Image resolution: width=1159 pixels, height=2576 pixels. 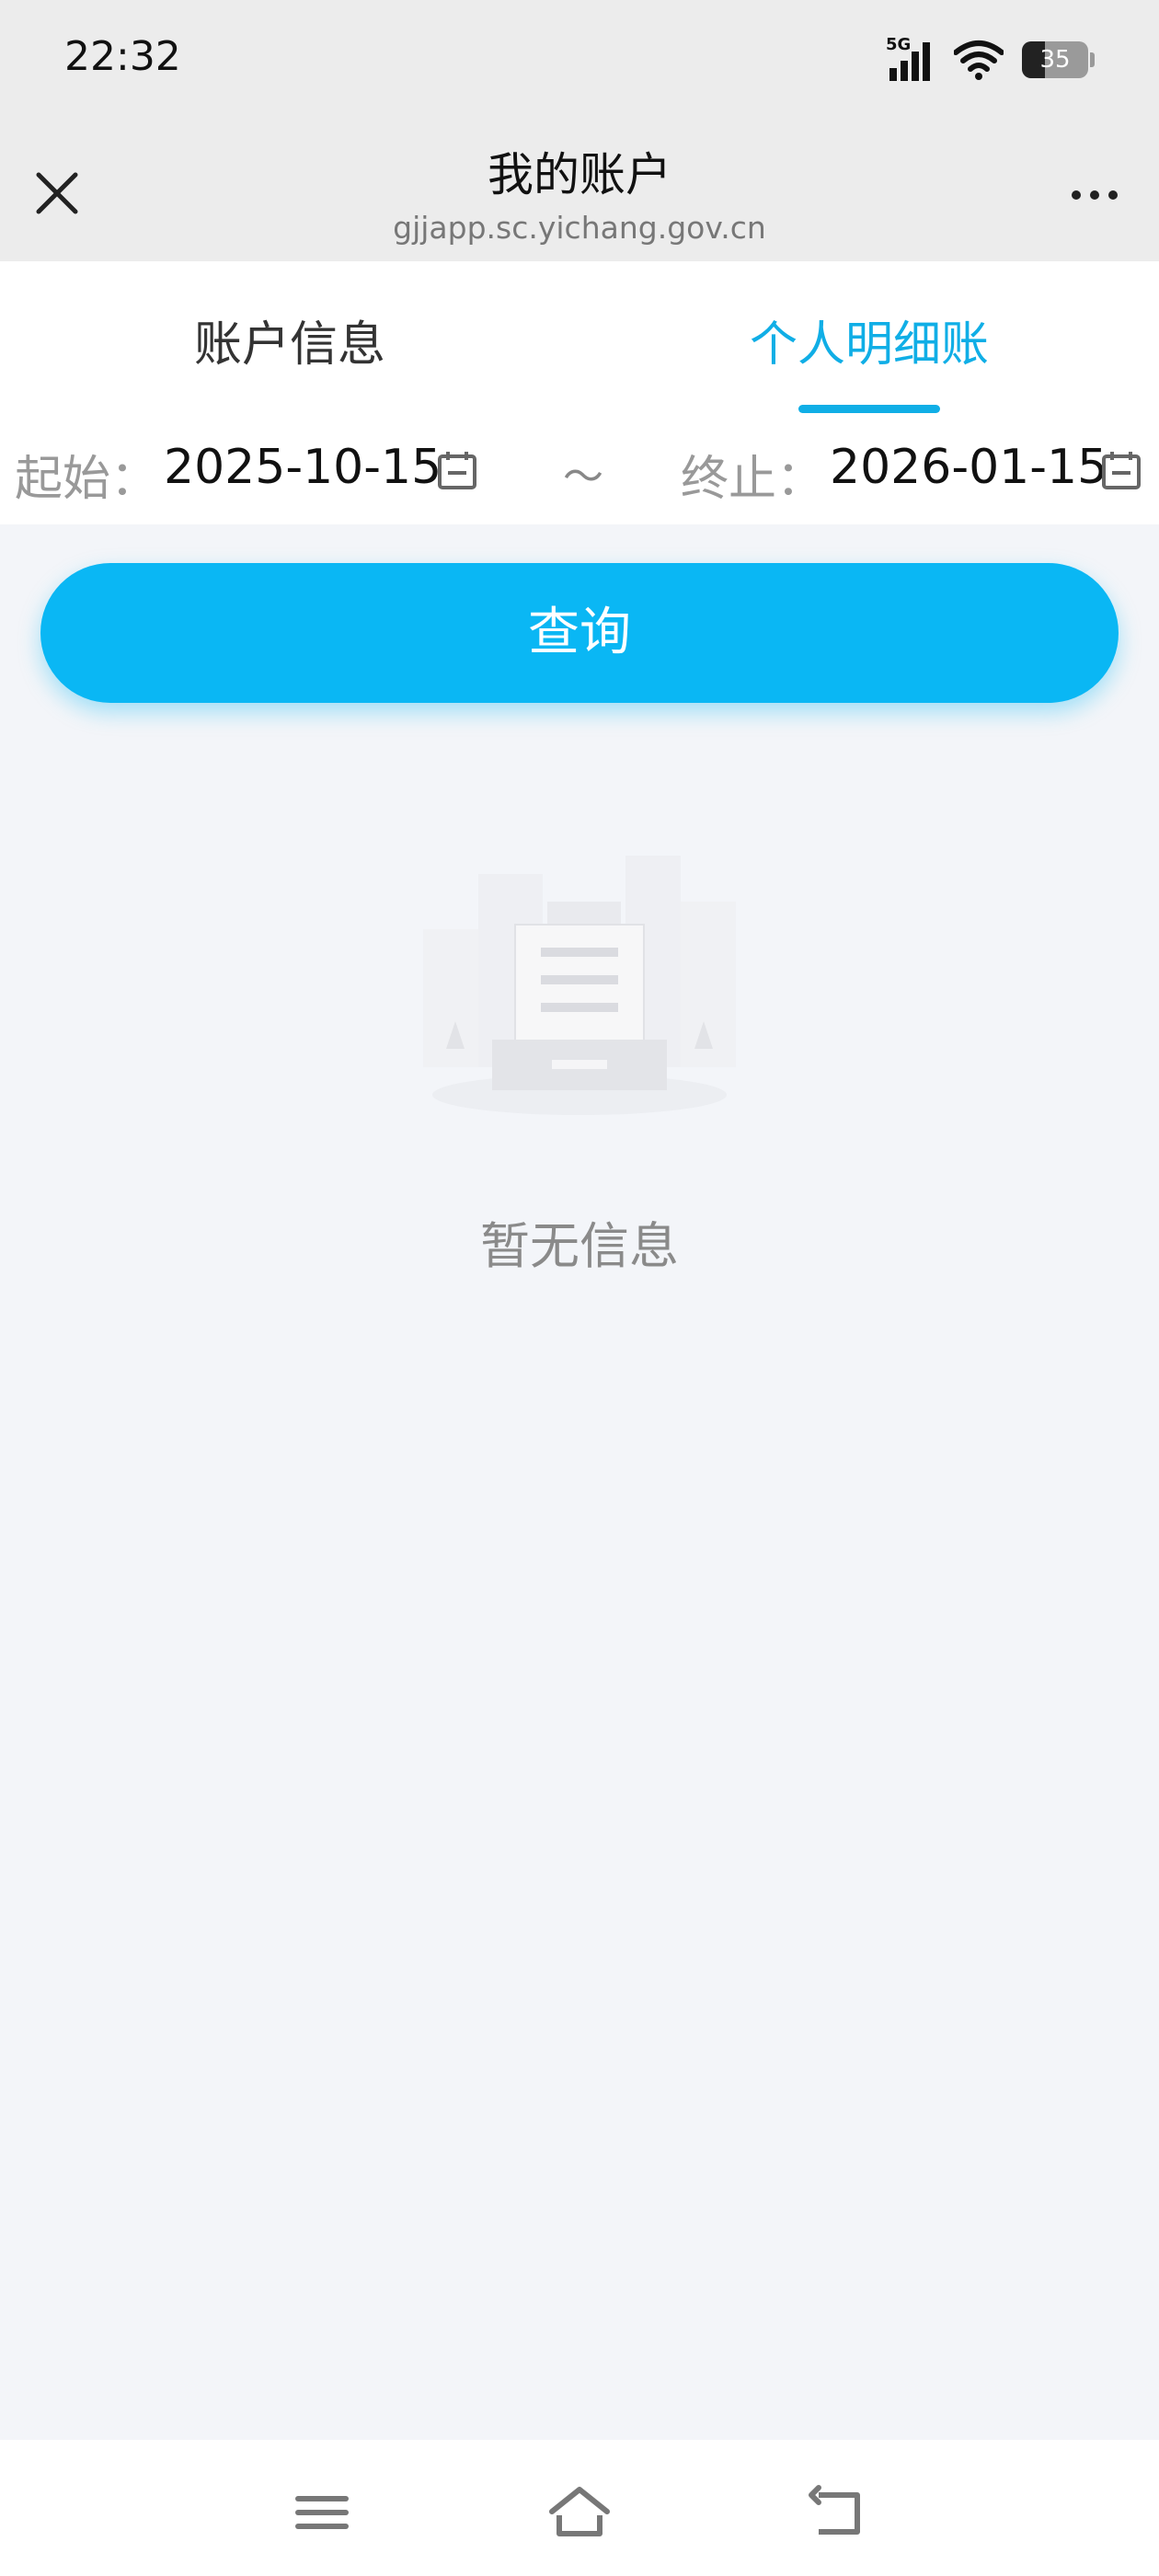 What do you see at coordinates (837, 2512) in the screenshot?
I see `back-icon` at bounding box center [837, 2512].